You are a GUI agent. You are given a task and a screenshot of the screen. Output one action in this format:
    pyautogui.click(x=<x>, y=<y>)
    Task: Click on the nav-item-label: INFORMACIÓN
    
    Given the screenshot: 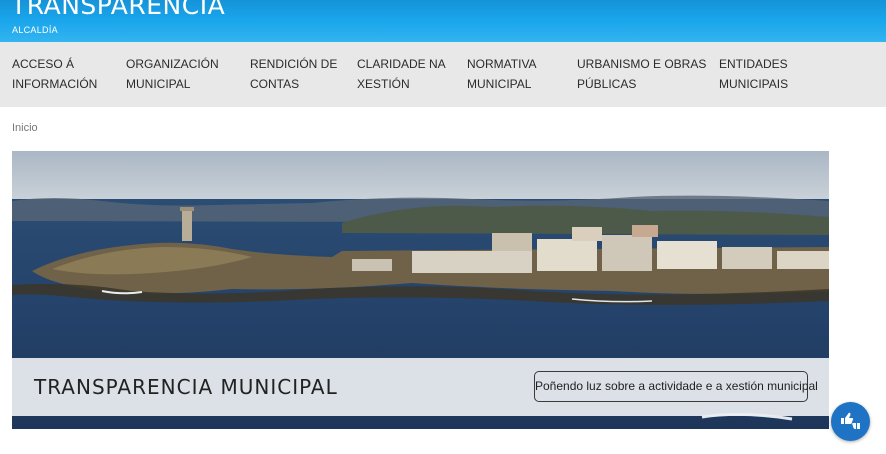 What is the action you would take?
    pyautogui.click(x=55, y=83)
    